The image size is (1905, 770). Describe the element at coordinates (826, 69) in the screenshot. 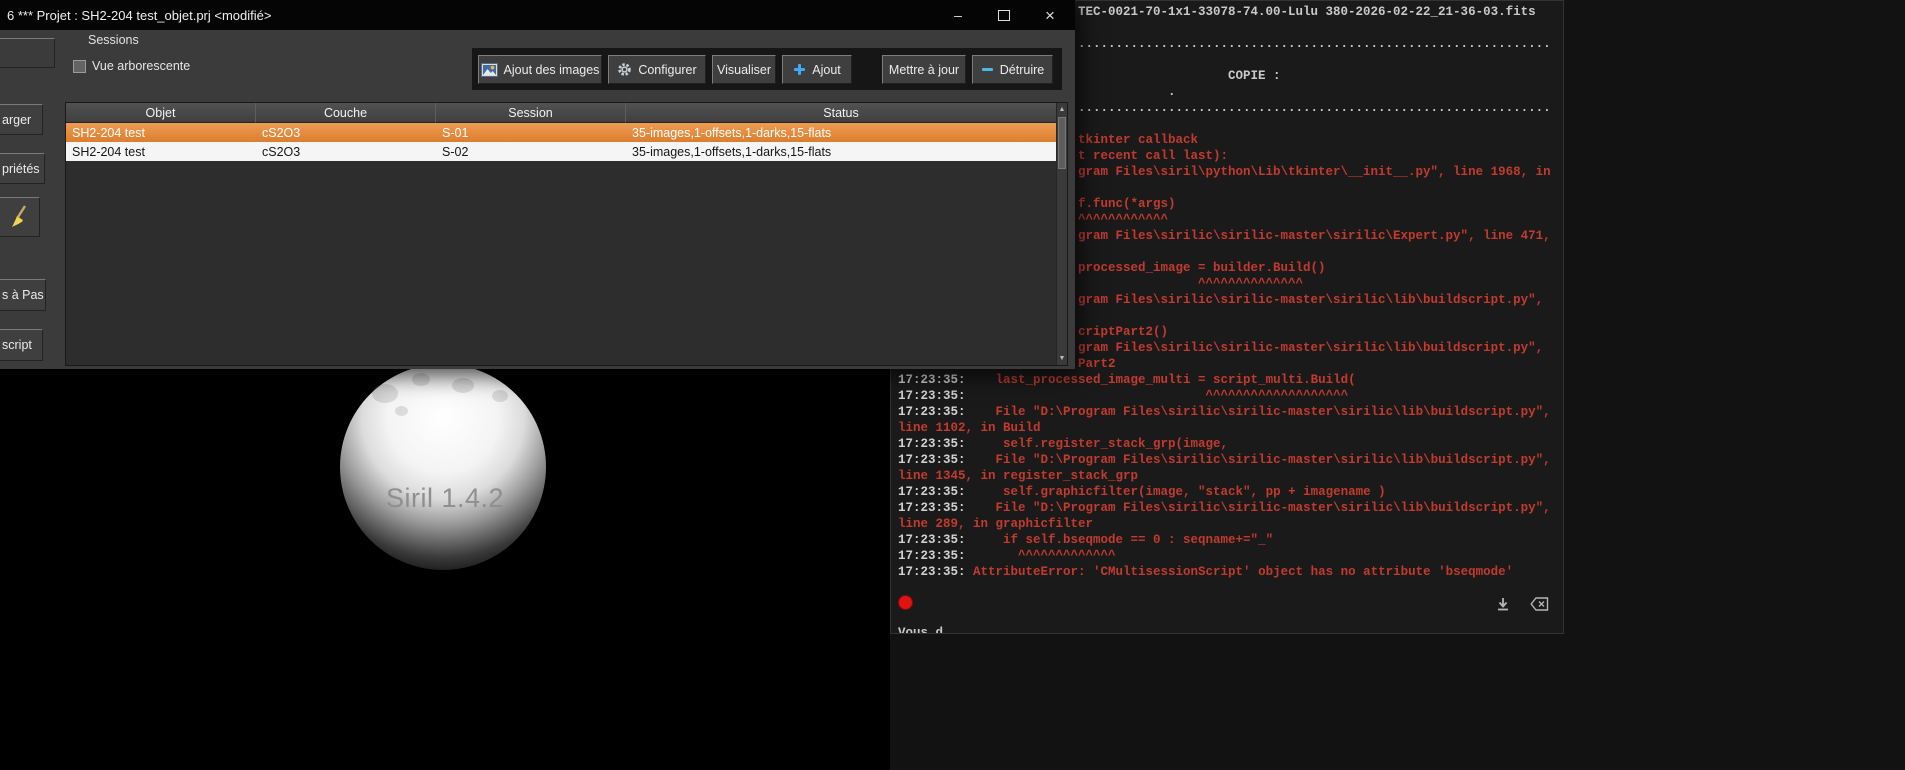

I see `button-label: Ajout` at that location.